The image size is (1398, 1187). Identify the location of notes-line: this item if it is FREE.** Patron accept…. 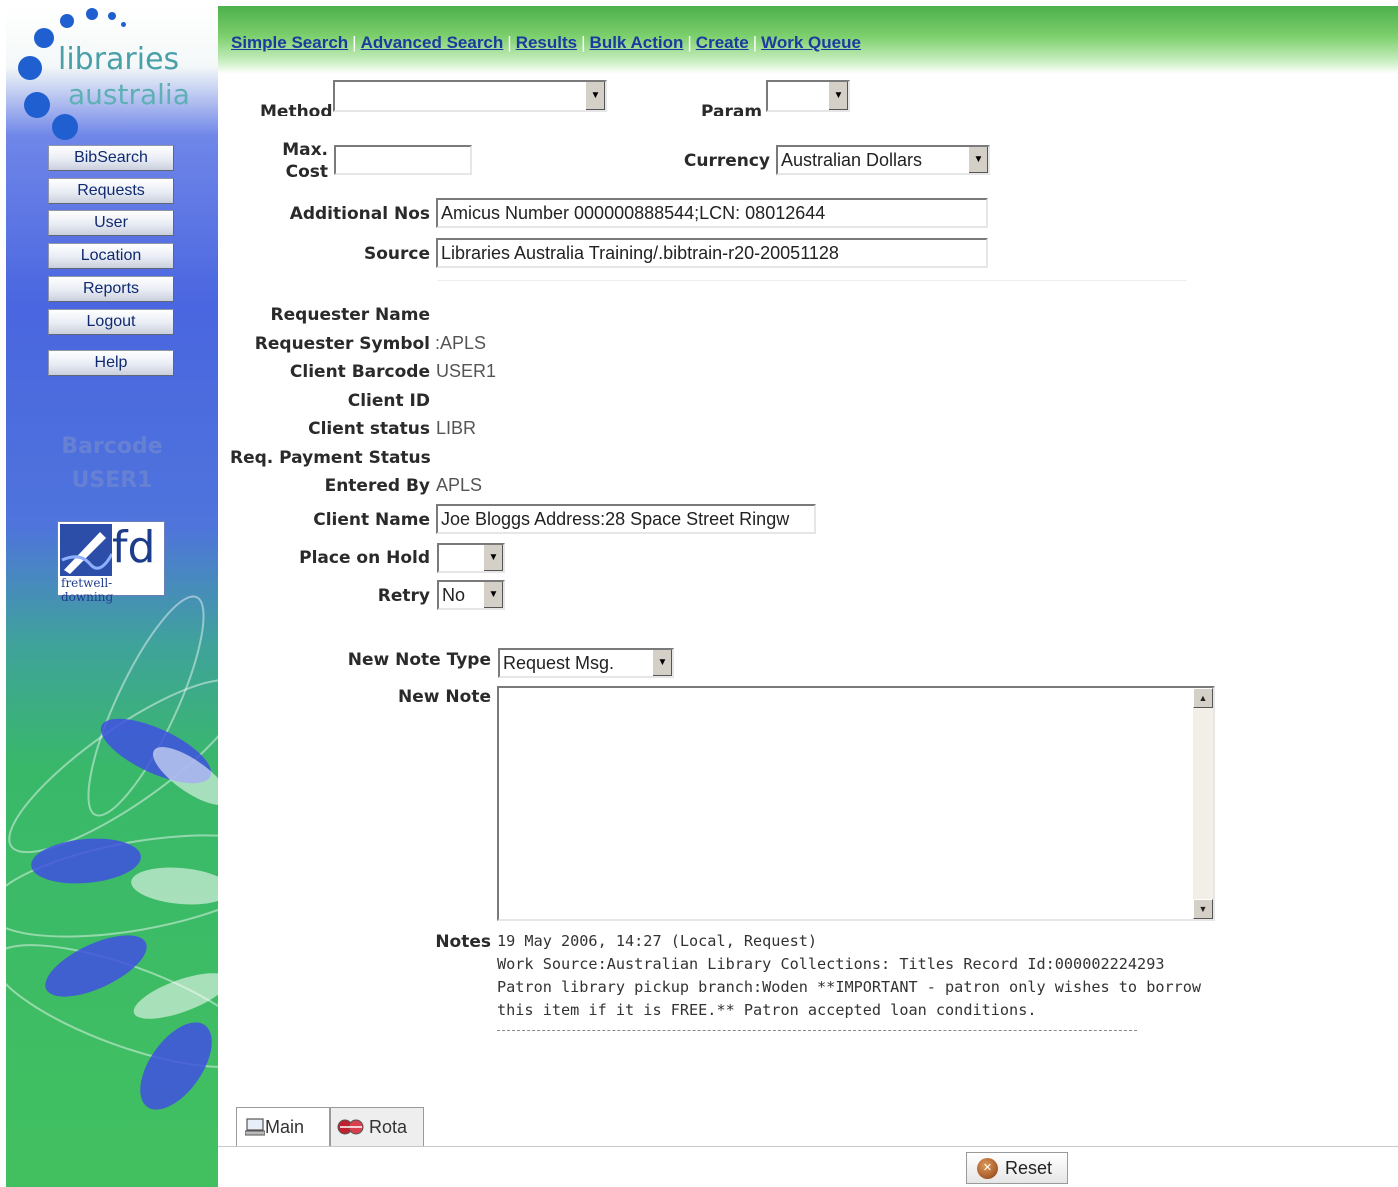
(767, 1010).